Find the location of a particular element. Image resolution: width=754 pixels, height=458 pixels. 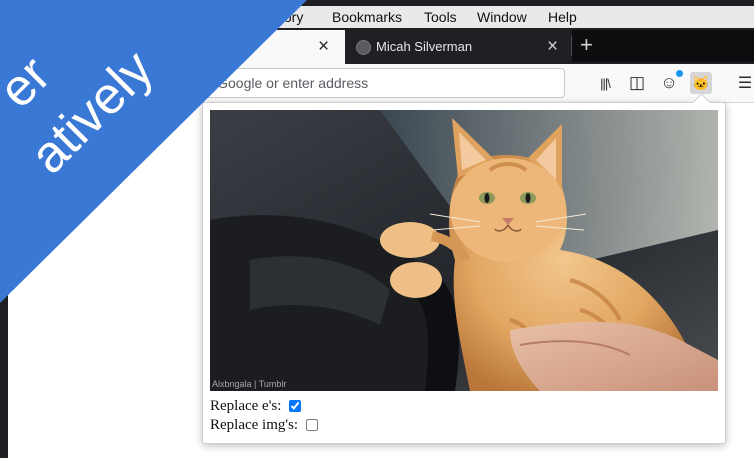

tab-divider is located at coordinates (571, 46).